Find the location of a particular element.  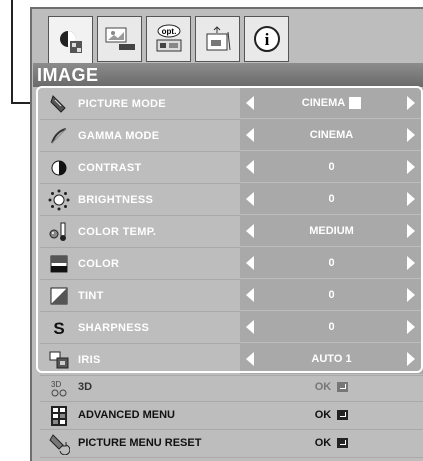

installation-icon is located at coordinates (218, 38).